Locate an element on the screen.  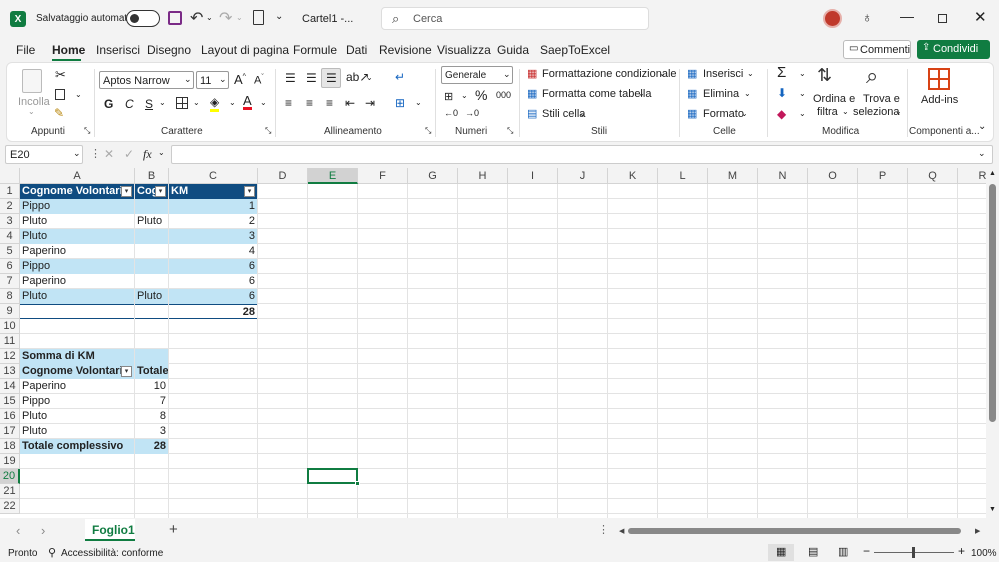
align-bottom-button: ☰ is located at coordinates (331, 78).